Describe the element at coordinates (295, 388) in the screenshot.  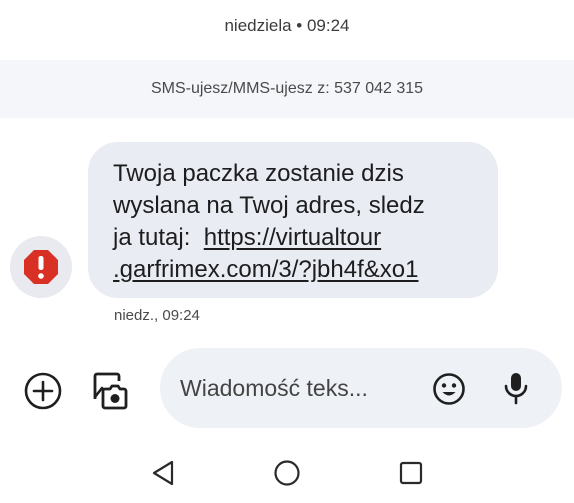
I see `message-text-input` at that location.